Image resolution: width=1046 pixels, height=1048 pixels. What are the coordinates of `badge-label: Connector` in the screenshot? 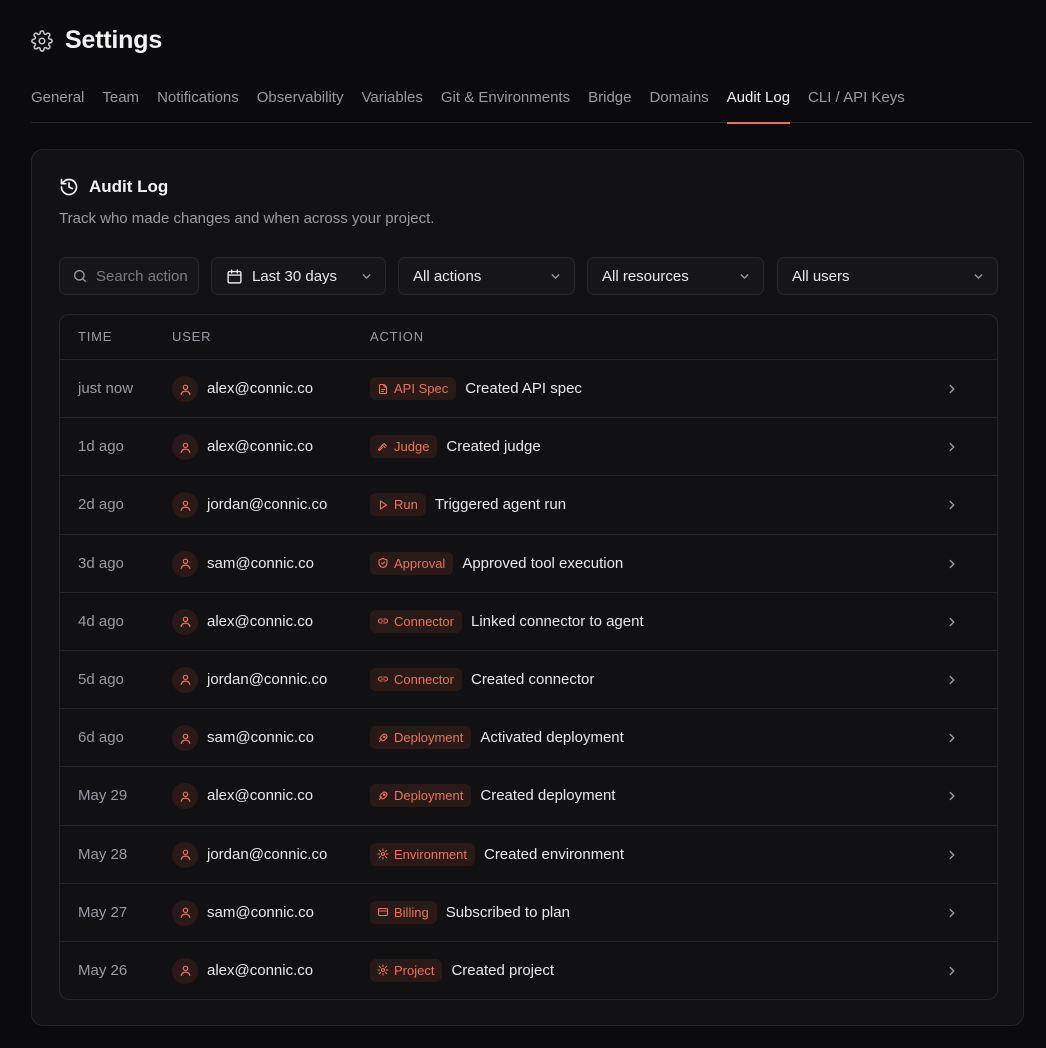 It's located at (424, 679).